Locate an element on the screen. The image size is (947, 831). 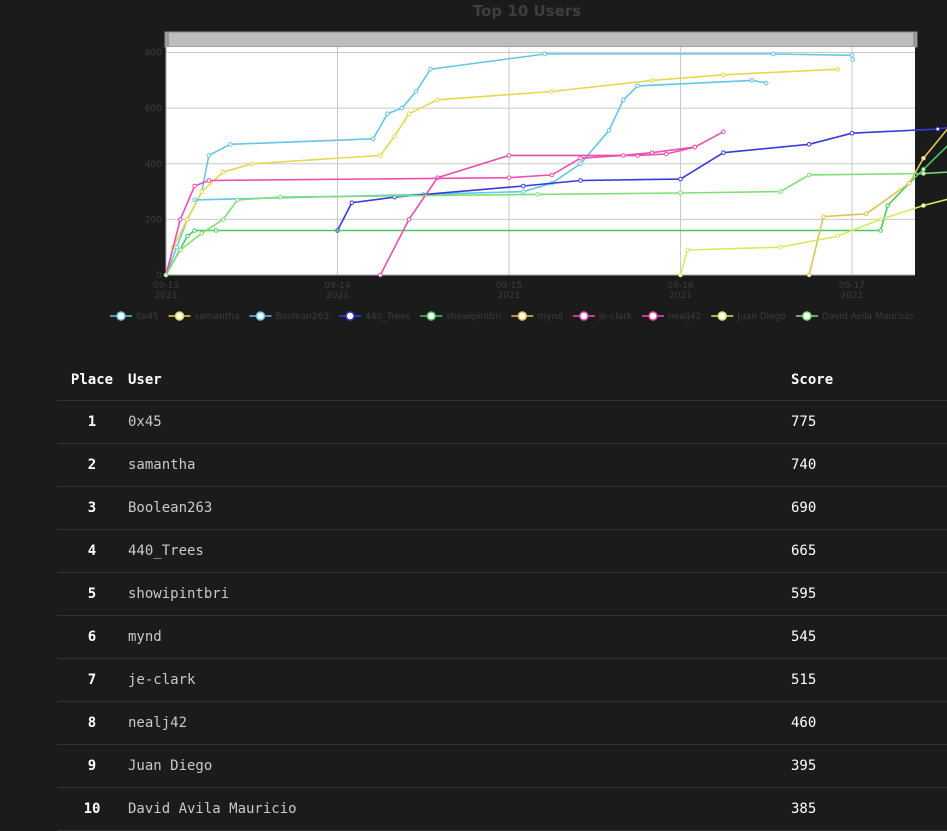
score-header: Score is located at coordinates (868, 380).